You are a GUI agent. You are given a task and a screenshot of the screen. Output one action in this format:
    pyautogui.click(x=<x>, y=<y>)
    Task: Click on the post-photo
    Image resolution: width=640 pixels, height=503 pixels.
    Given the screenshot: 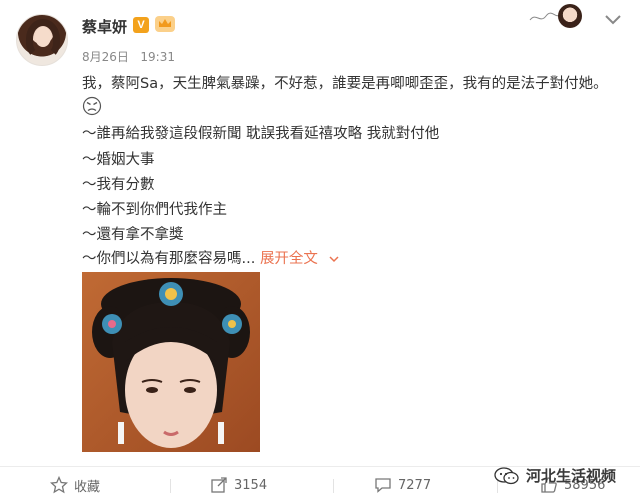 What is the action you would take?
    pyautogui.click(x=171, y=362)
    